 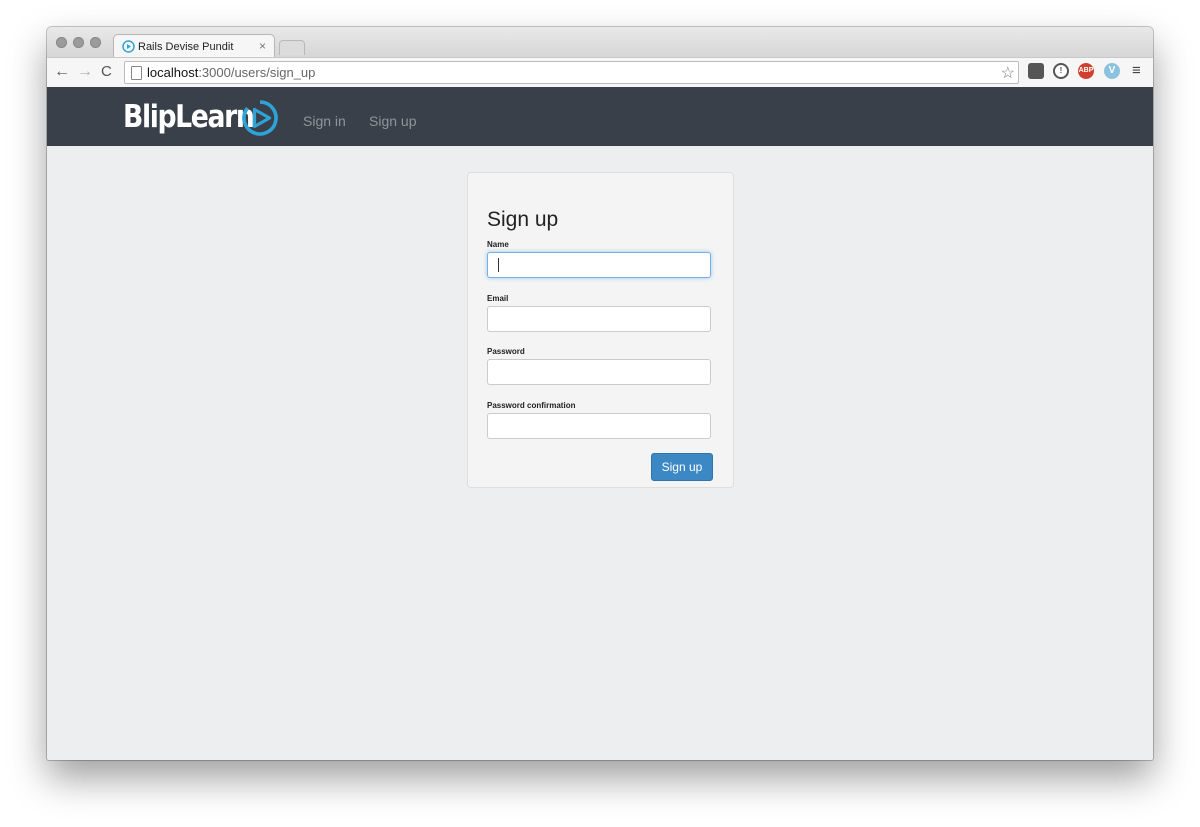 I want to click on password-confirmation-field, so click(x=599, y=426).